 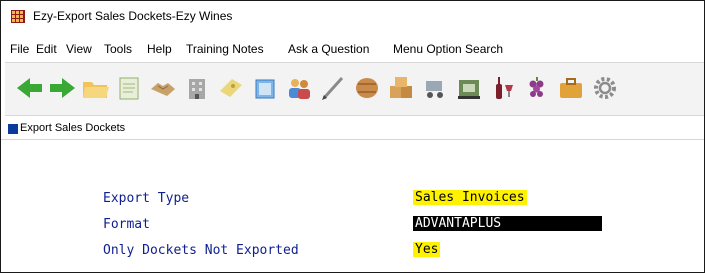 What do you see at coordinates (231, 88) in the screenshot?
I see `ticket-icon` at bounding box center [231, 88].